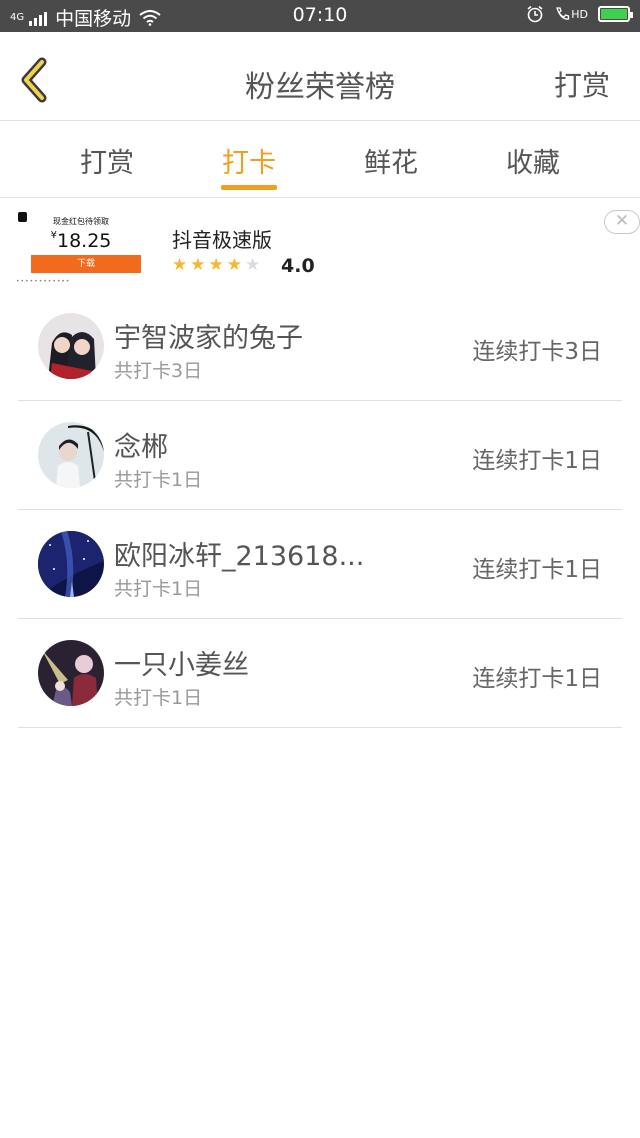 The image size is (640, 1138). Describe the element at coordinates (320, 87) in the screenshot. I see `page-title: 粉丝荣誉榜` at that location.